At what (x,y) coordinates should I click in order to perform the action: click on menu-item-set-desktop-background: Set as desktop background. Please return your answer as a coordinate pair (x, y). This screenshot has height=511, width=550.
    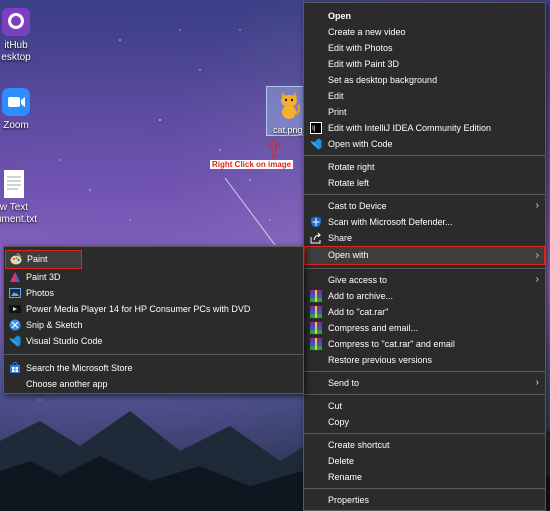
    Looking at the image, I should click on (424, 80).